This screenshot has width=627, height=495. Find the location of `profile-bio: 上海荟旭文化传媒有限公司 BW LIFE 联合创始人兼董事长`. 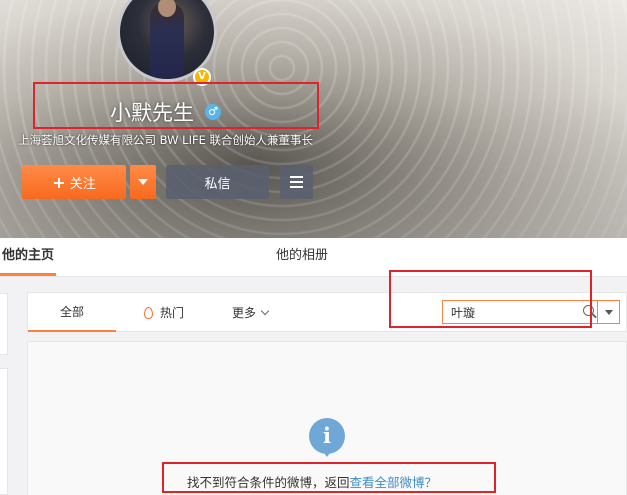

profile-bio: 上海荟旭文化传媒有限公司 BW LIFE 联合创始人兼董事长 is located at coordinates (165, 140).